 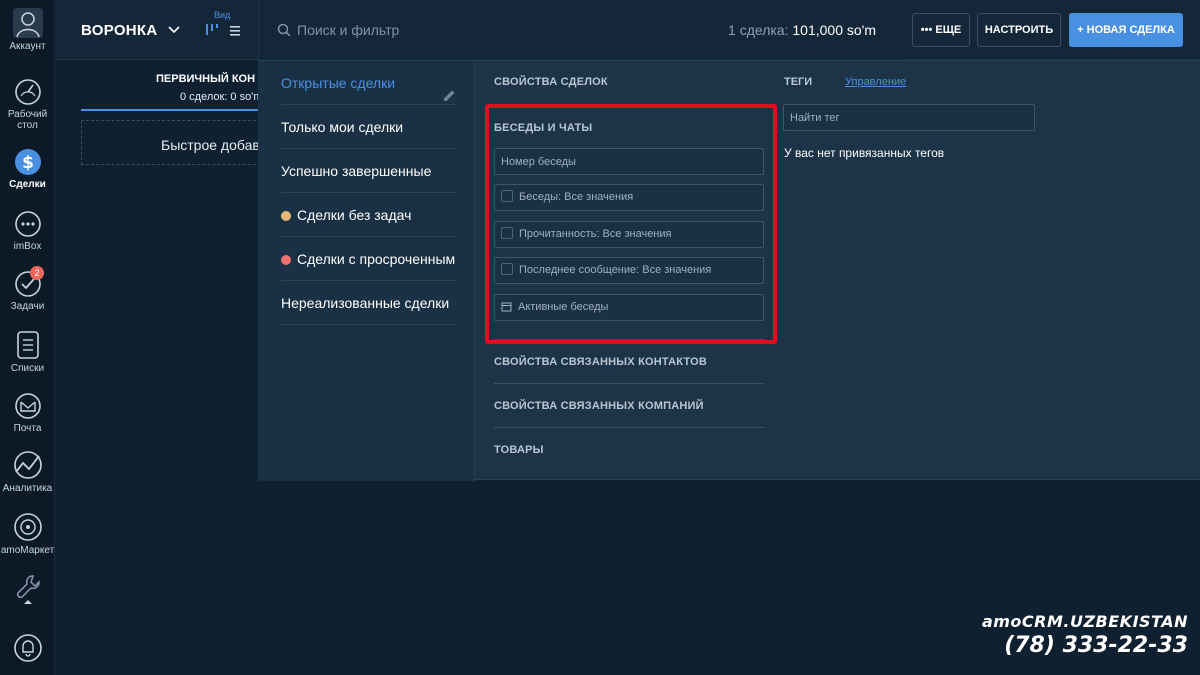 What do you see at coordinates (171, 110) in the screenshot?
I see `column-status-line` at bounding box center [171, 110].